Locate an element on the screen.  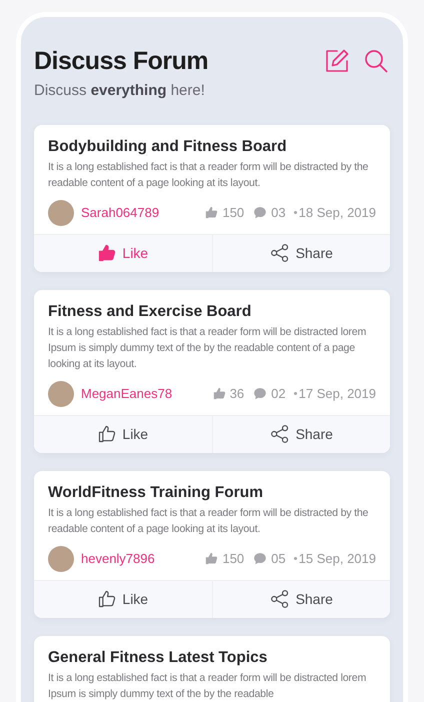
post-title: Fitness and Exercise Board is located at coordinates (212, 312).